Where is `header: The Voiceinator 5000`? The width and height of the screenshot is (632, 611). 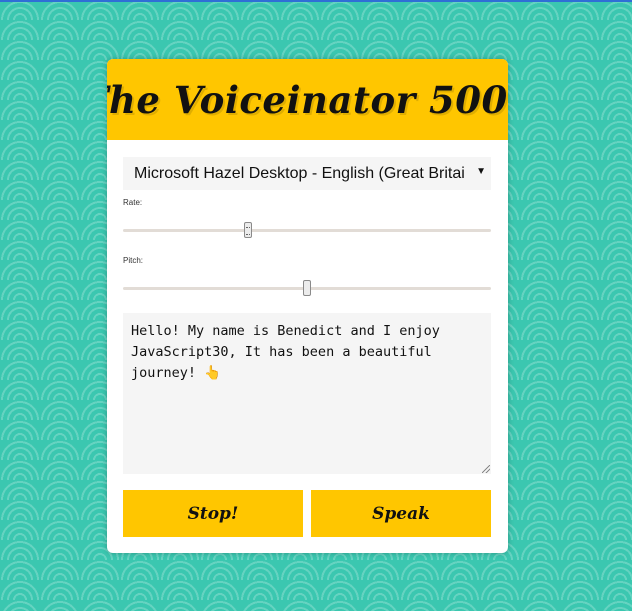
header: The Voiceinator 5000 is located at coordinates (307, 99).